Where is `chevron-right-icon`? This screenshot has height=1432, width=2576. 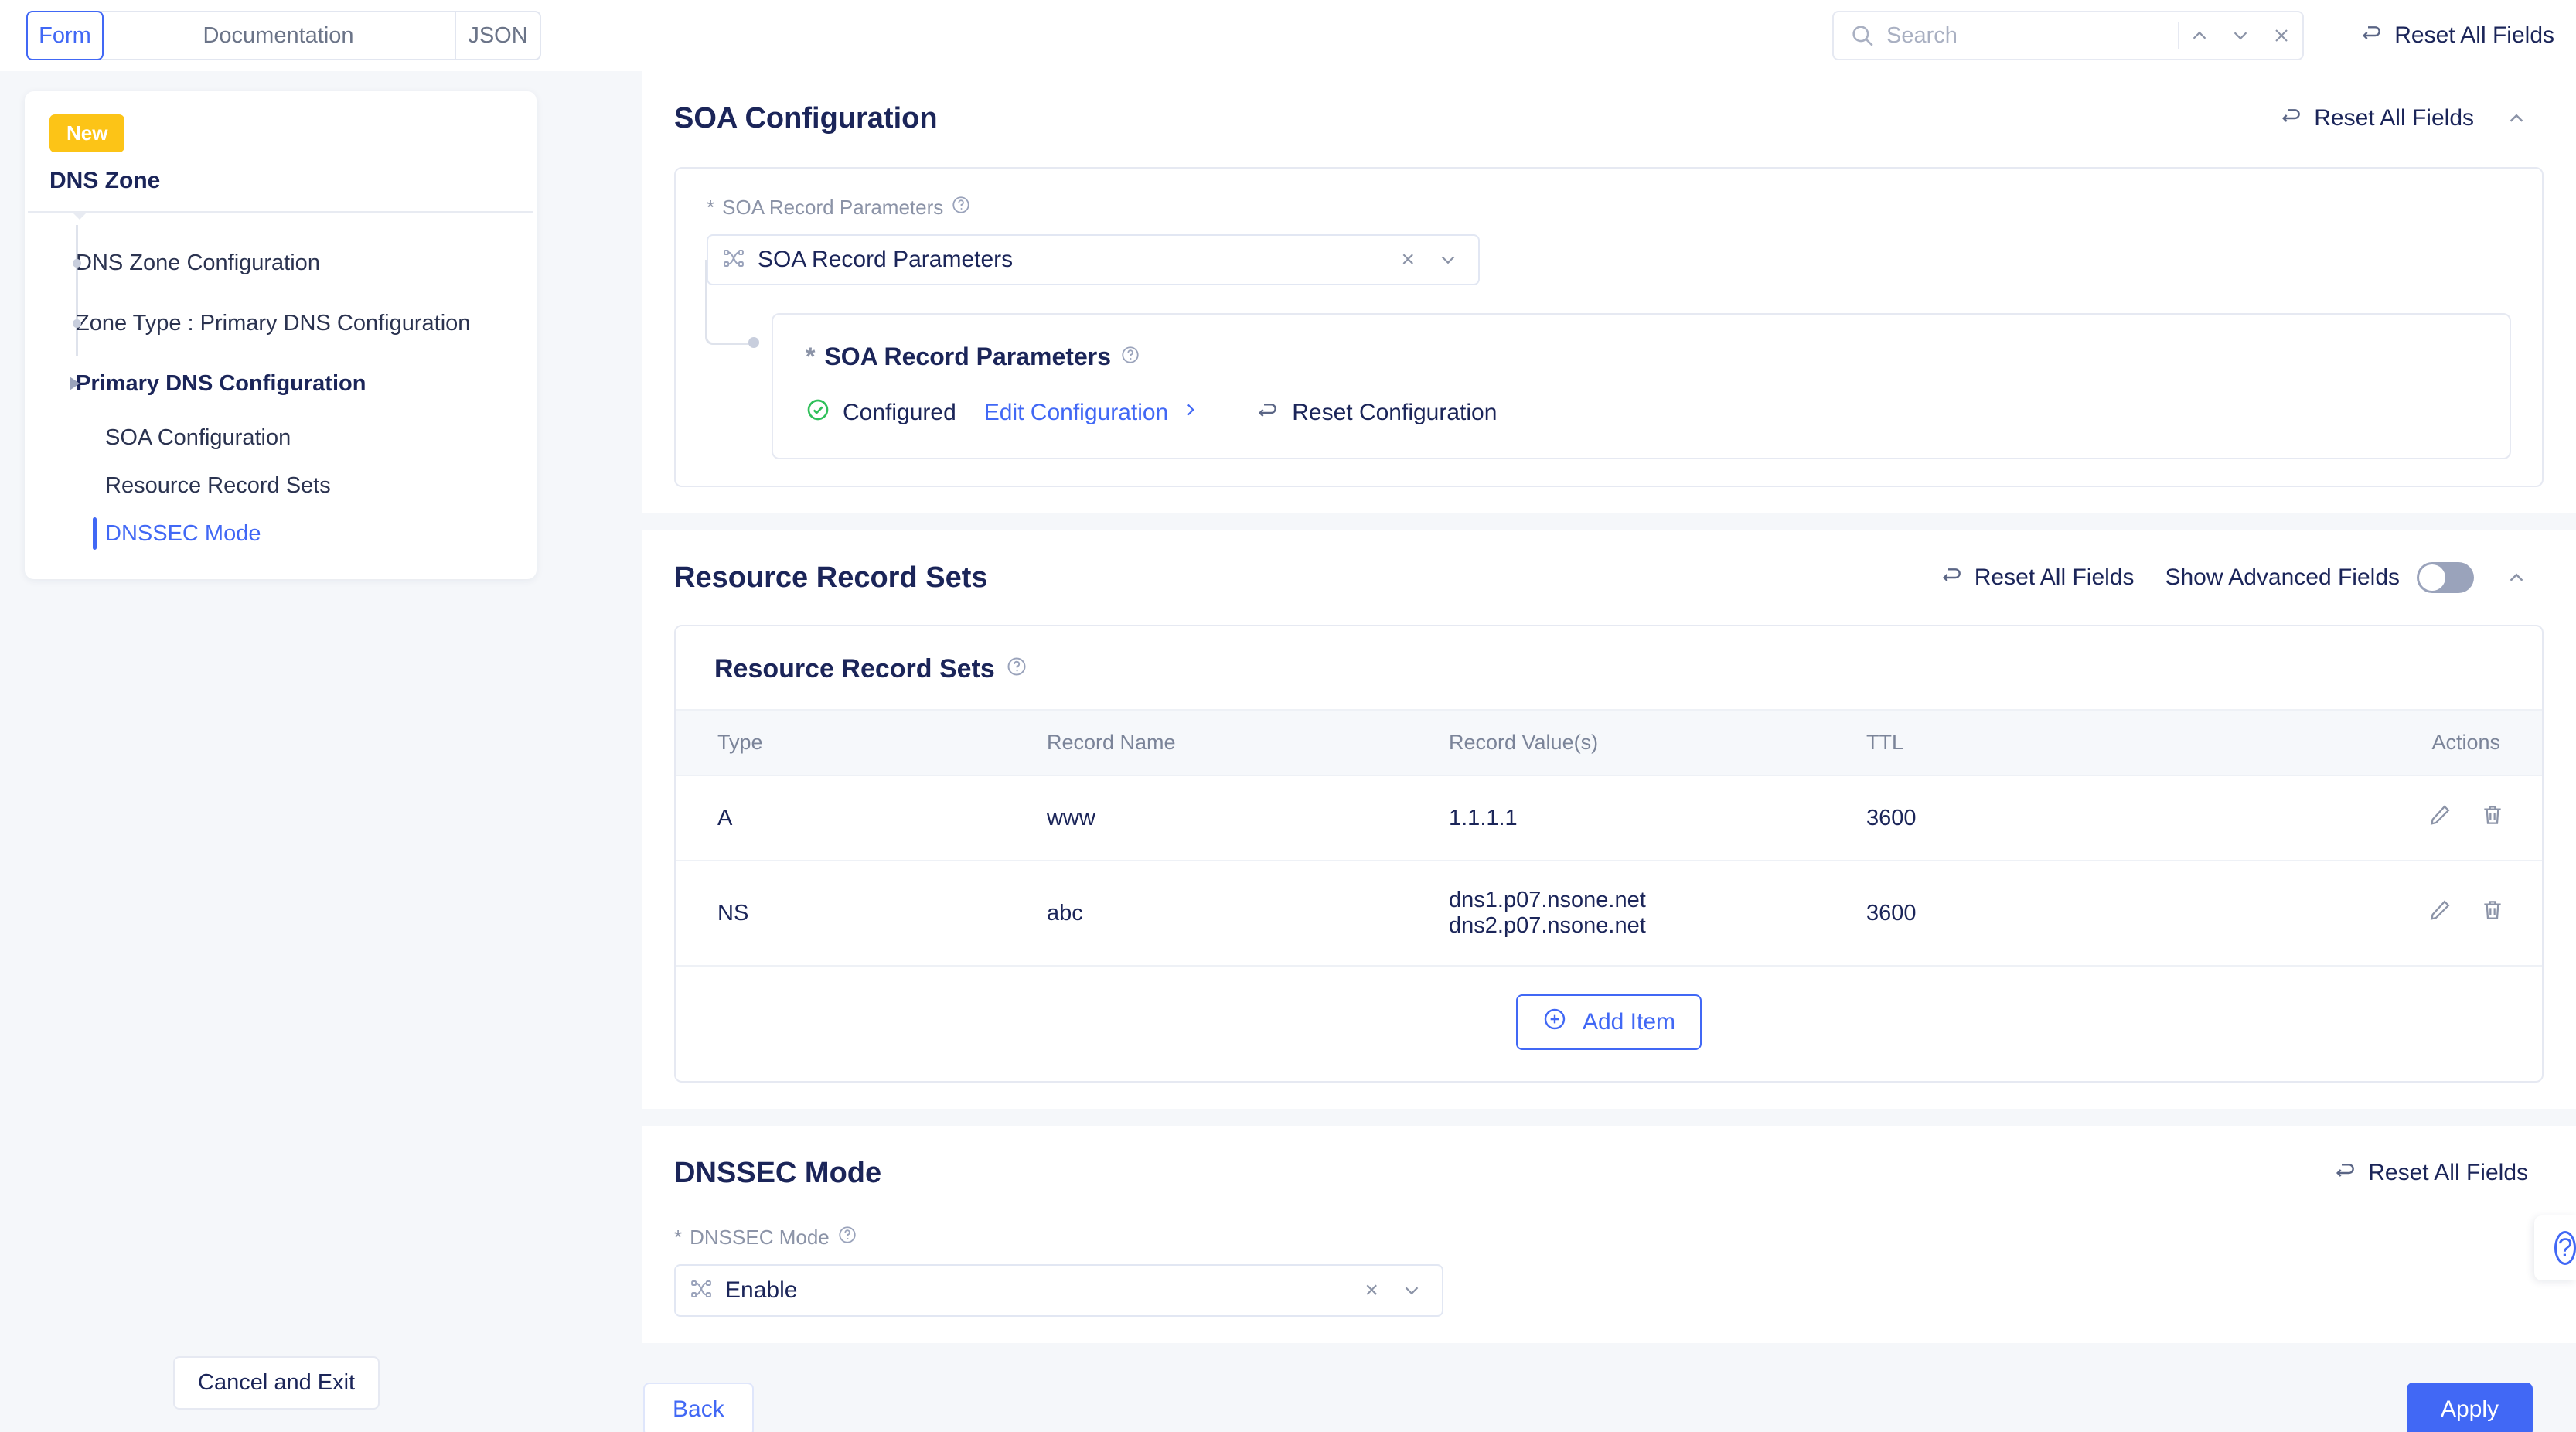 chevron-right-icon is located at coordinates (1191, 413).